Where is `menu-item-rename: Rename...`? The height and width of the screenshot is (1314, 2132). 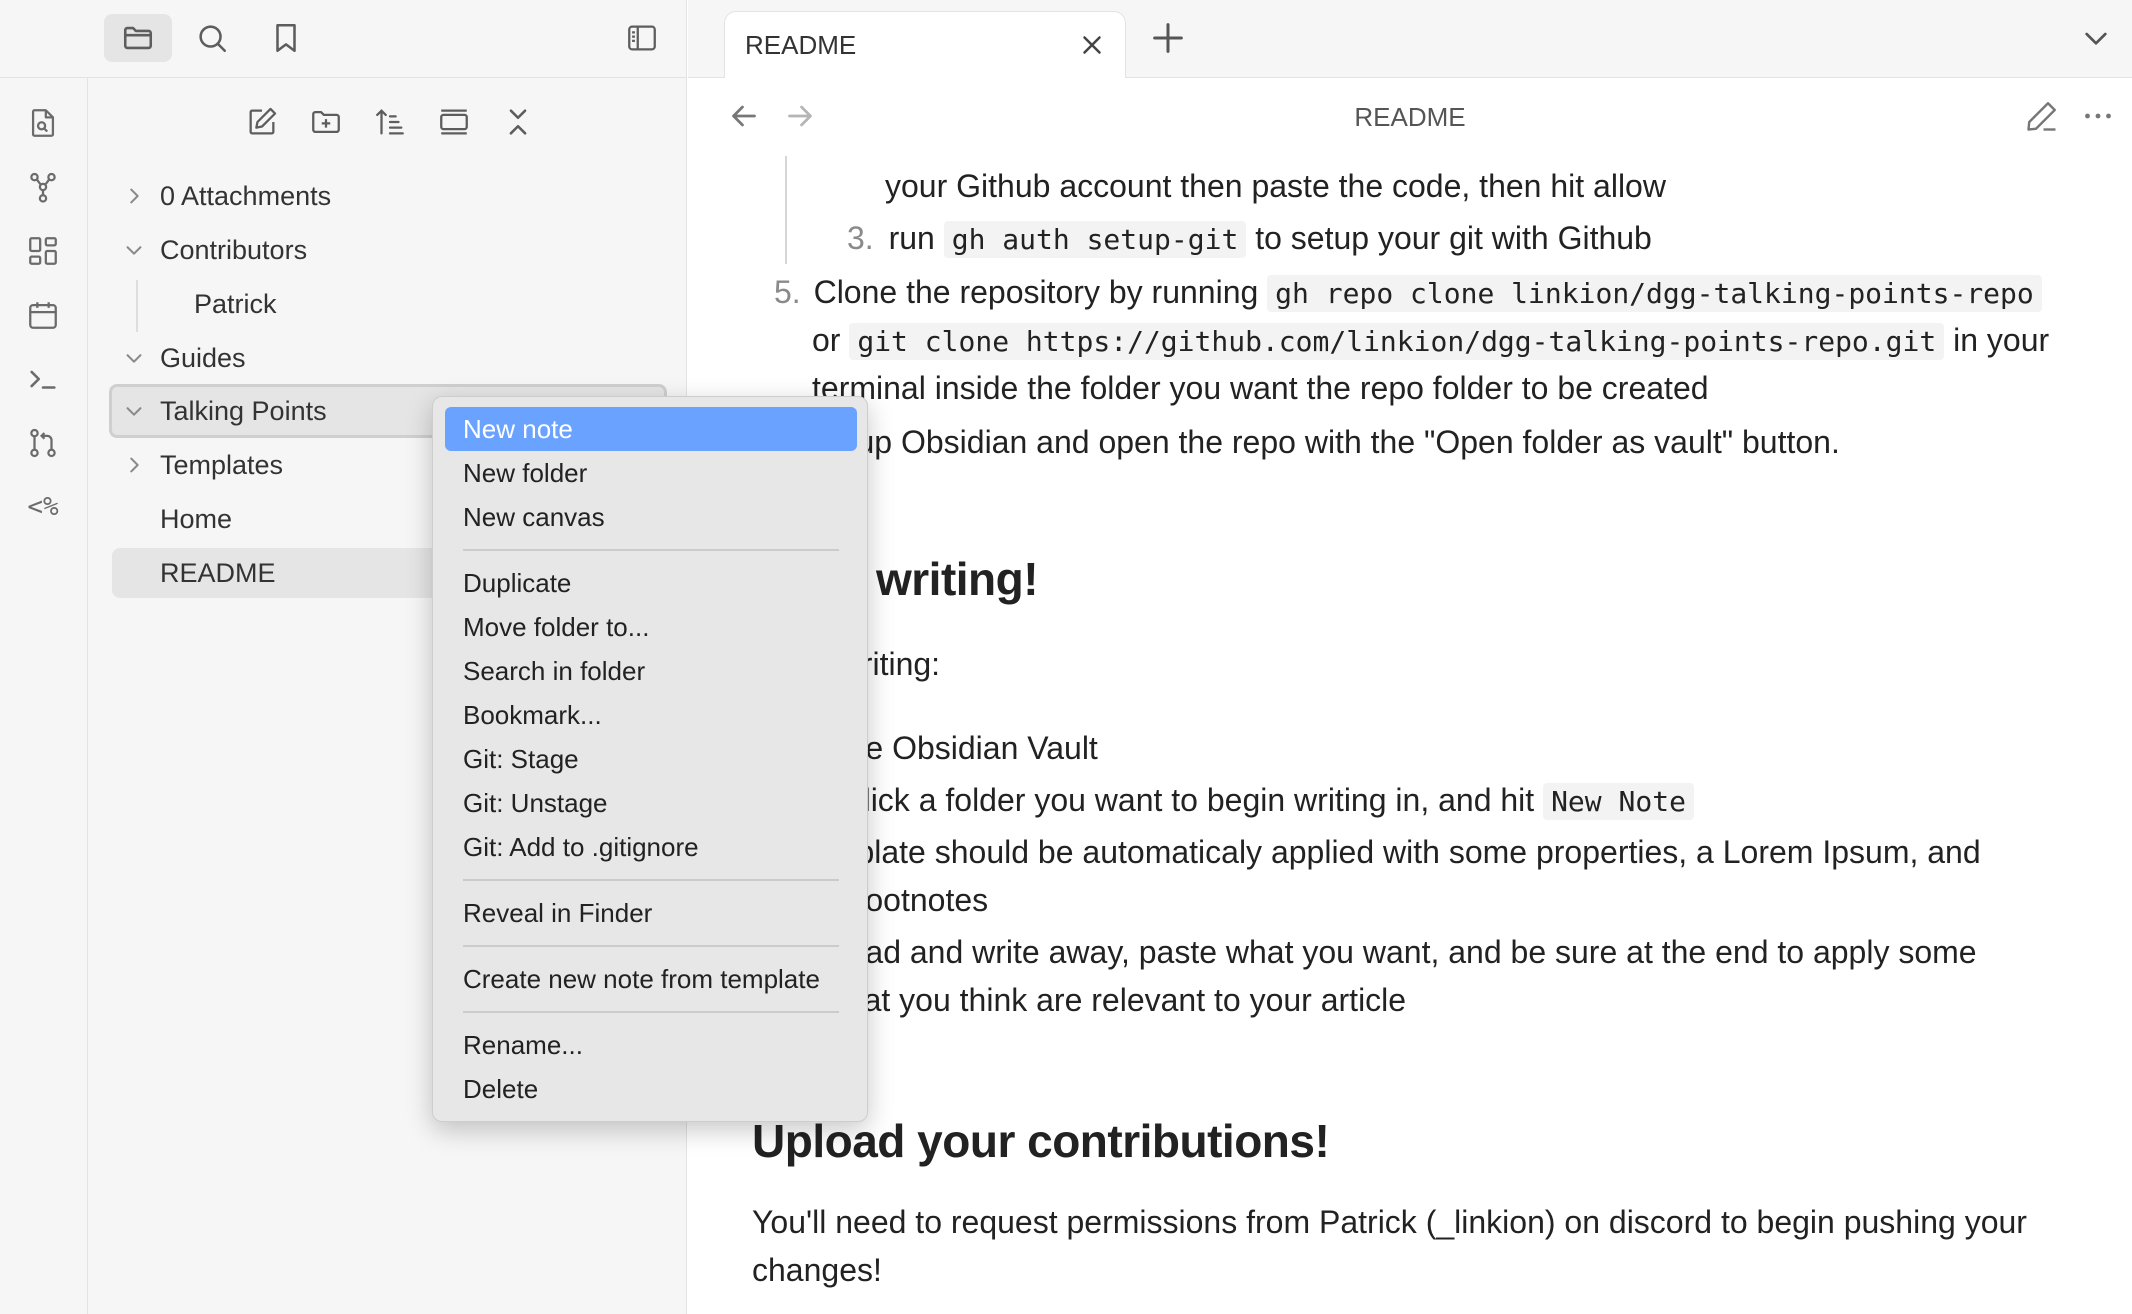
menu-item-rename: Rename... is located at coordinates (651, 1045).